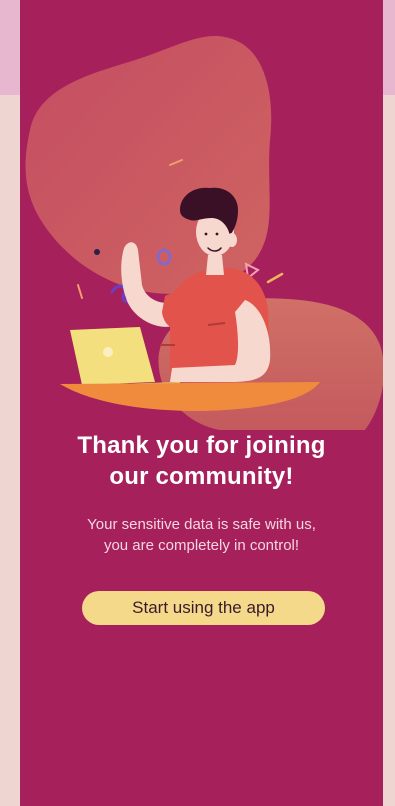 The width and height of the screenshot is (395, 806). Describe the element at coordinates (232, 240) in the screenshot. I see `person-ear` at that location.